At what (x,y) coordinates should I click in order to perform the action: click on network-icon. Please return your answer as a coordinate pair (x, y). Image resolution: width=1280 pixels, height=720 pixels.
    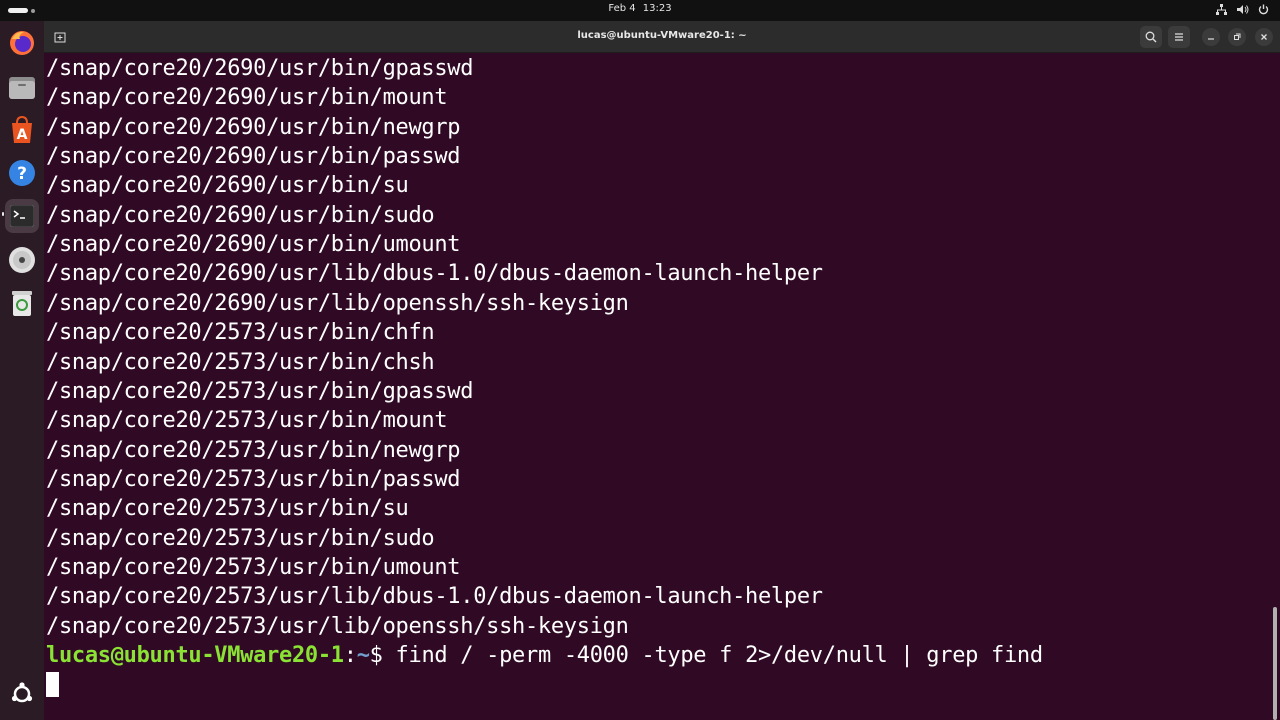
    Looking at the image, I should click on (1221, 9).